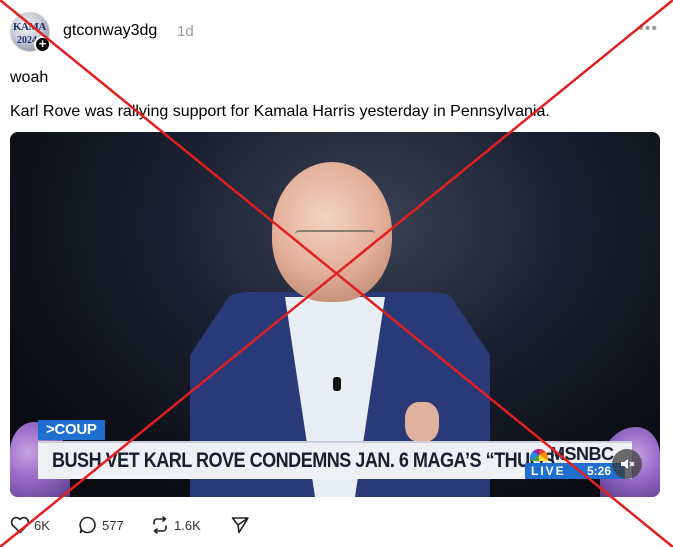  I want to click on glasses, so click(335, 236).